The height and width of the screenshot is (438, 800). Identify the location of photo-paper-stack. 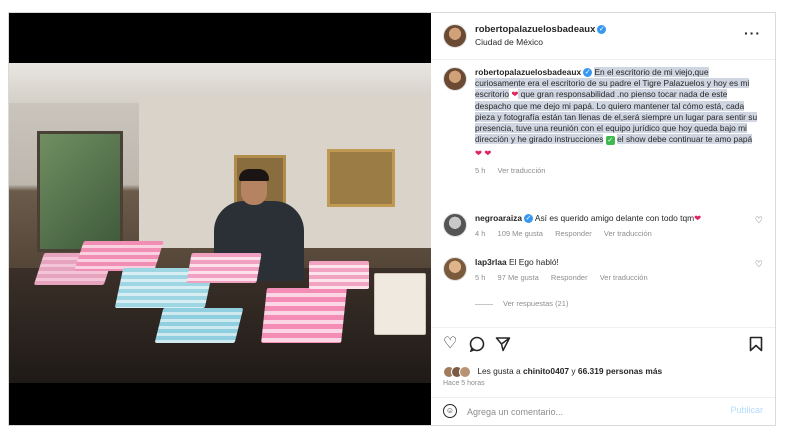
(400, 304).